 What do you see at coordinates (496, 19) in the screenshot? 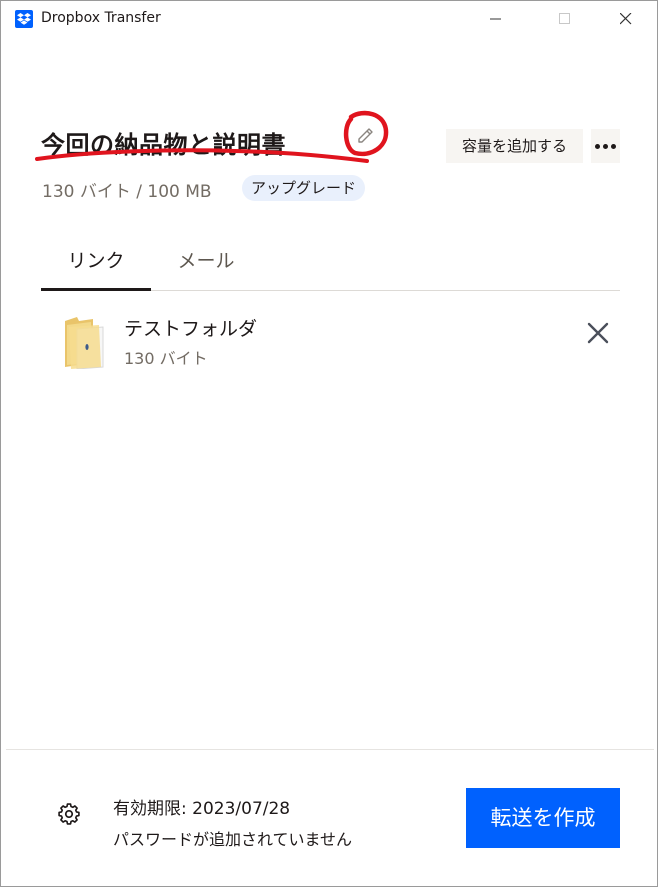
I see `minimize-button` at bounding box center [496, 19].